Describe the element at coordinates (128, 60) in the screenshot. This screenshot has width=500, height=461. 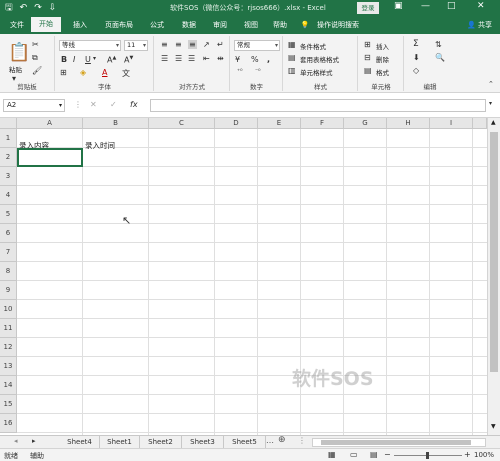
I see `decrease-font-icon: A▼` at that location.